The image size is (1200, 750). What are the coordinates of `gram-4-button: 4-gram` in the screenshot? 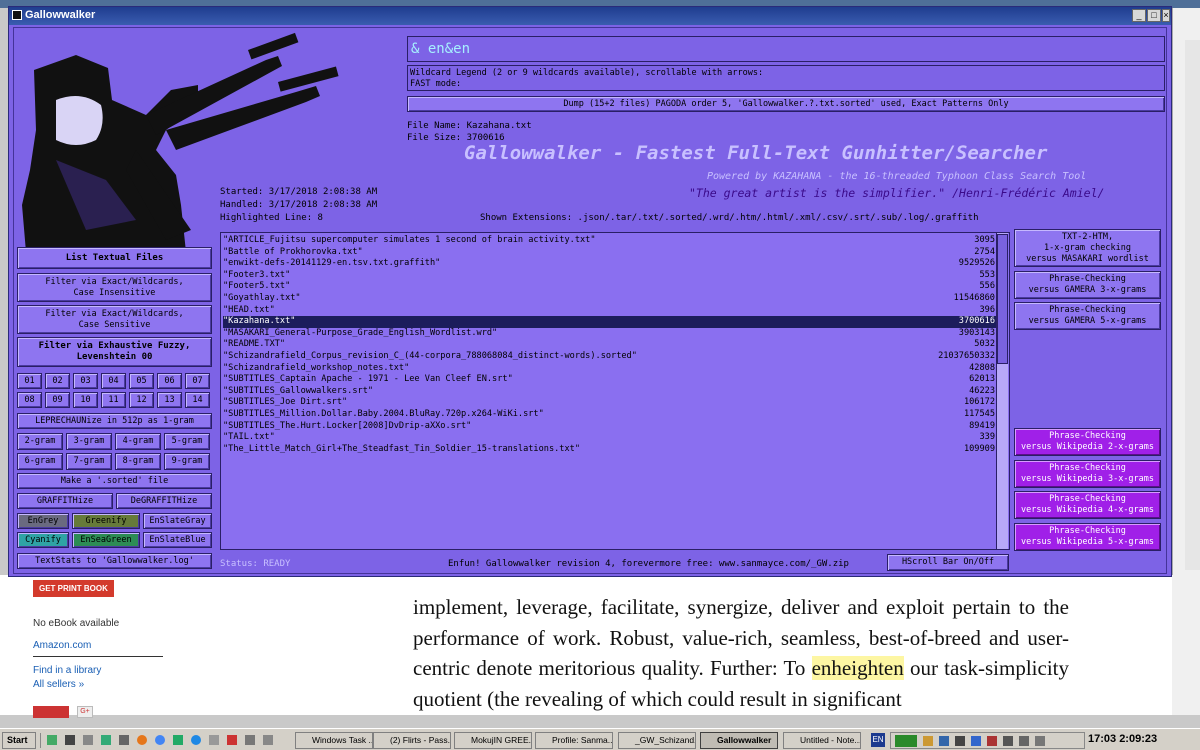 It's located at (138, 441).